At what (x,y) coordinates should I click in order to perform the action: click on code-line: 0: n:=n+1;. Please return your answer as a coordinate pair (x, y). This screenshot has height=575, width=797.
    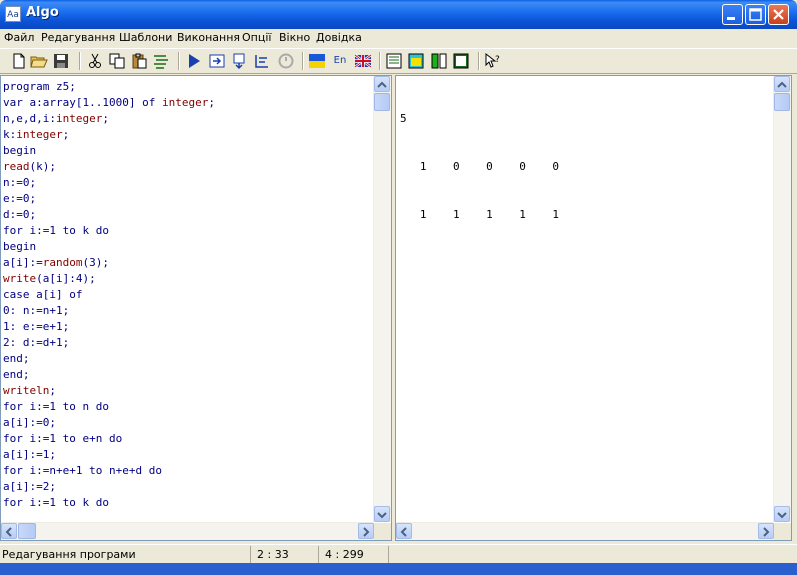
    Looking at the image, I should click on (109, 311).